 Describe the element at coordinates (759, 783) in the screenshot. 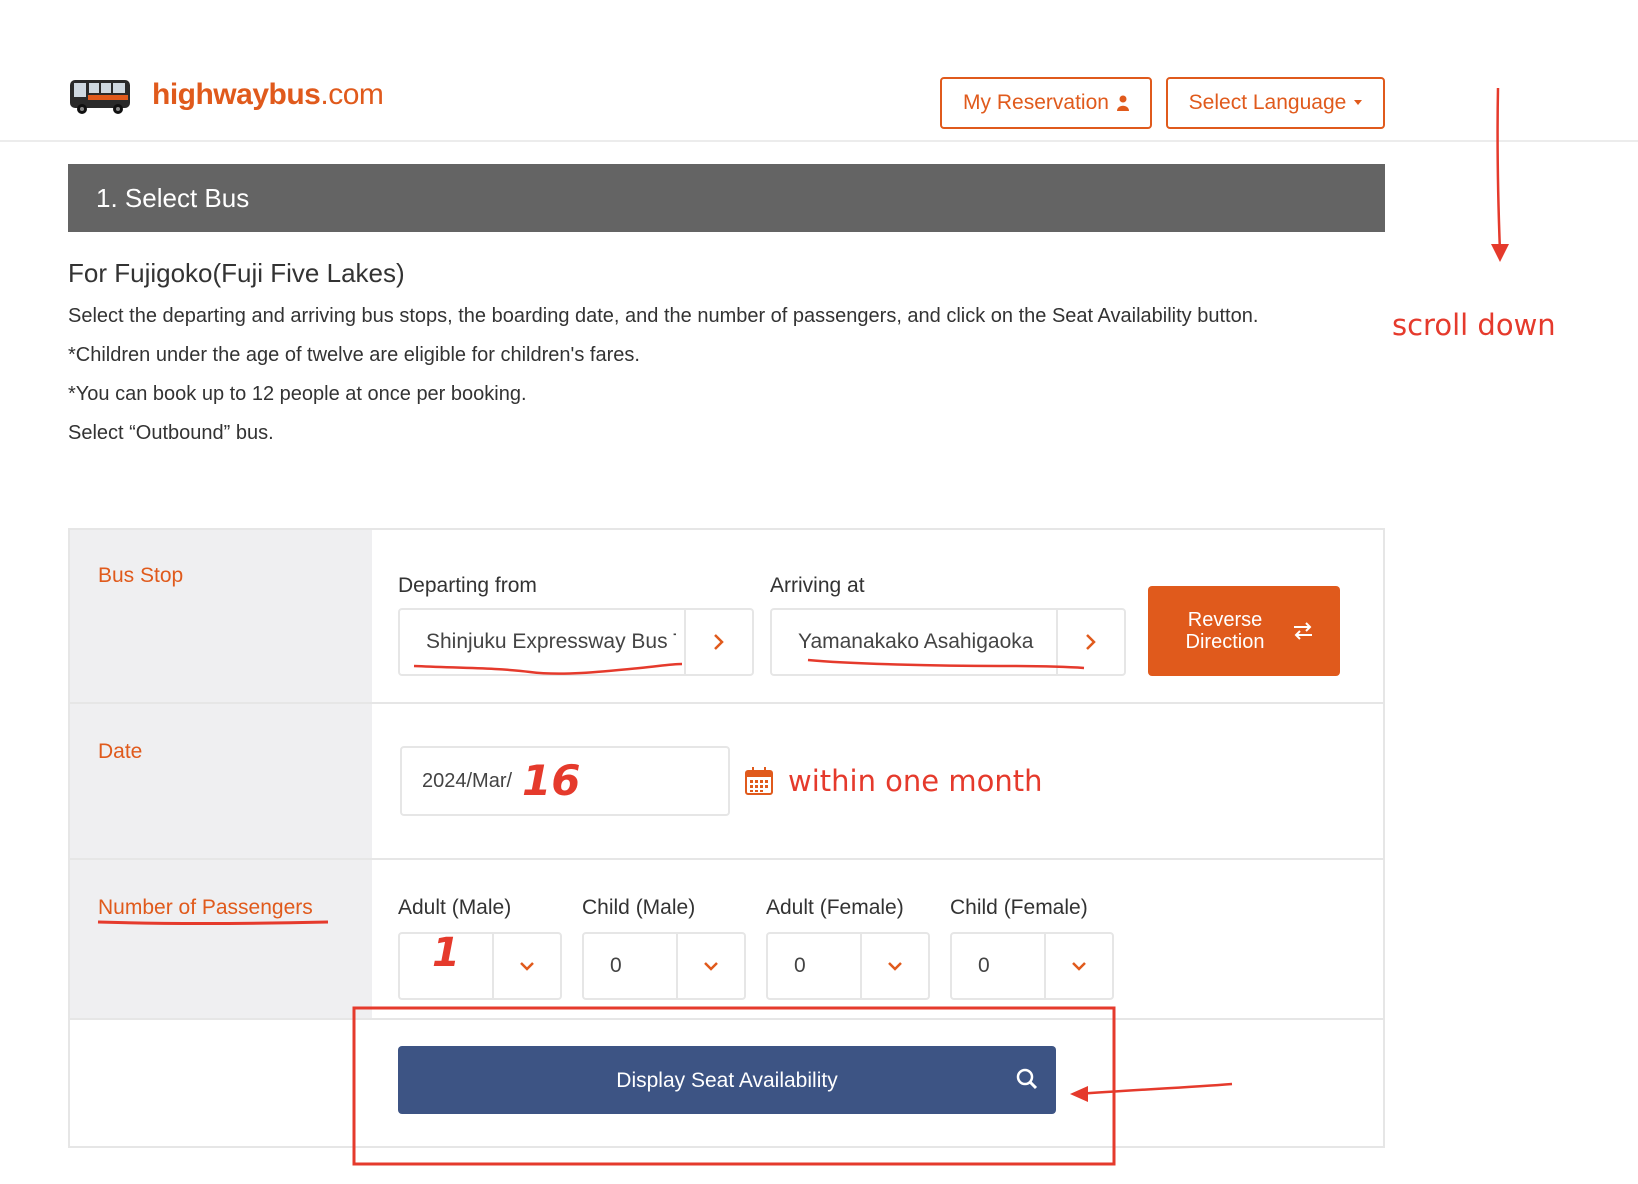

I see `calendar-icon` at that location.